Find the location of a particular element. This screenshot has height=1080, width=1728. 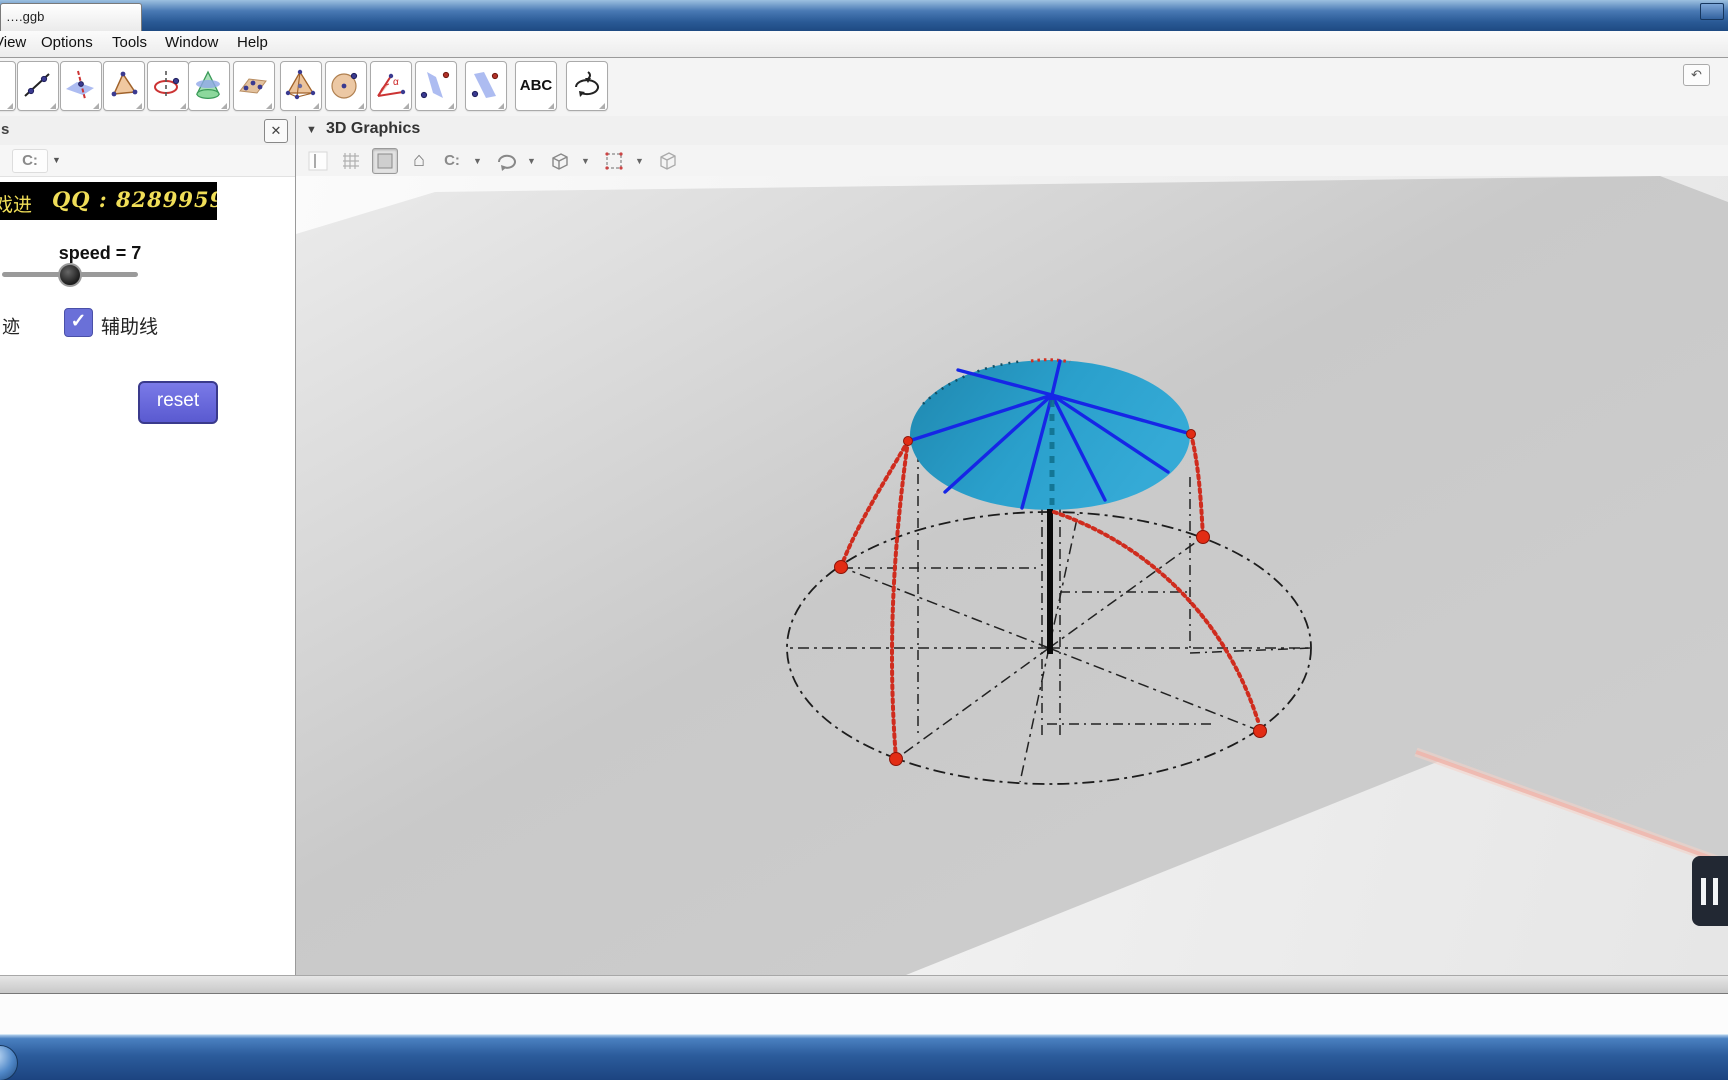

collapse-triangle-icon: ▼ is located at coordinates (311, 130).